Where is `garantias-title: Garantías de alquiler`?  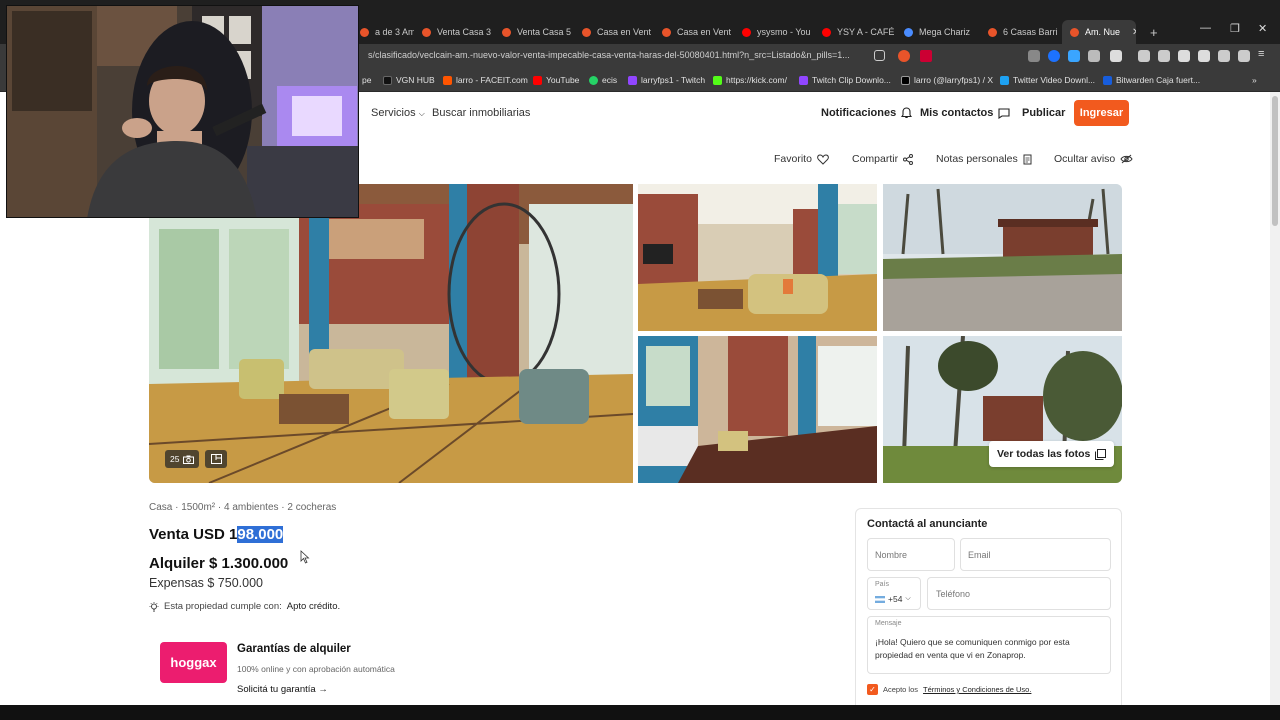 garantias-title: Garantías de alquiler is located at coordinates (294, 649).